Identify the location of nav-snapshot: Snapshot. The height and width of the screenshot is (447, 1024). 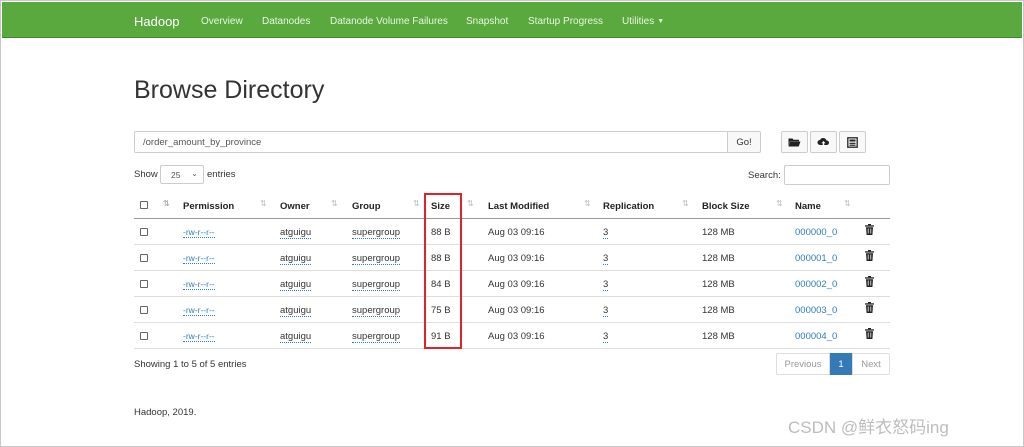
(487, 21).